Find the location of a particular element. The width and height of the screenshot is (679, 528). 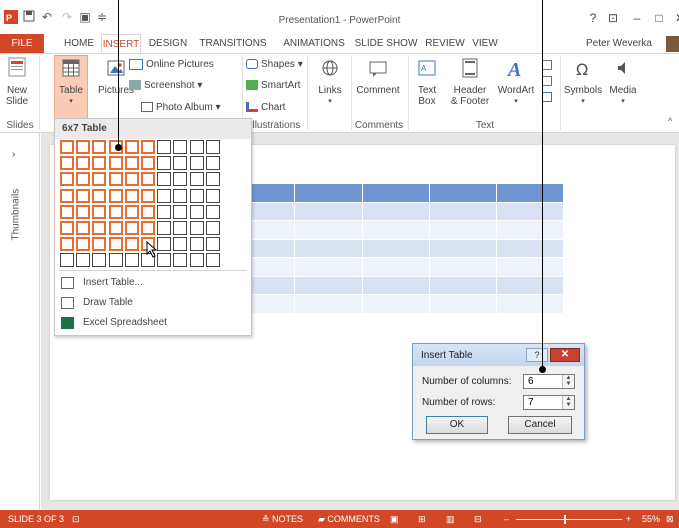

draw-table-menu-item: Draw Table is located at coordinates (153, 303).